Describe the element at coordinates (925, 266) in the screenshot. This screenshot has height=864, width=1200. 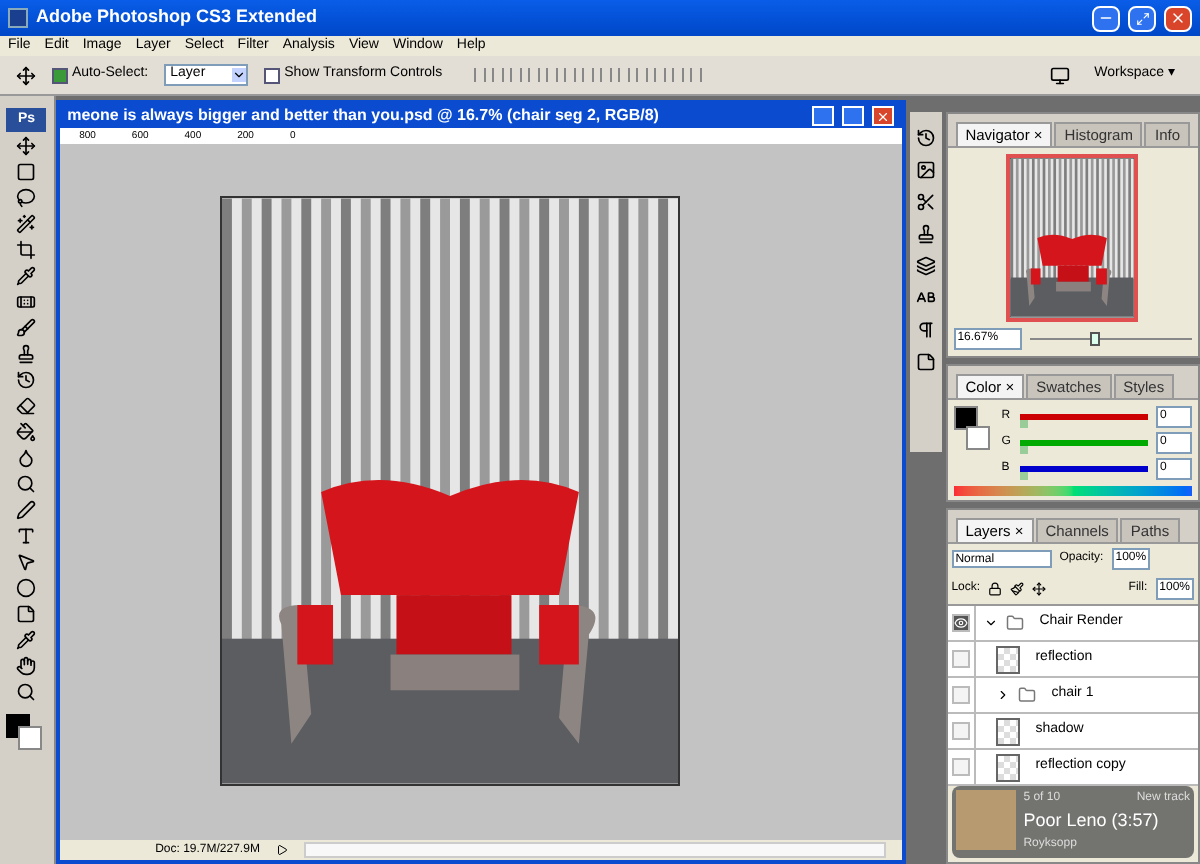
I see `layers-icon` at that location.